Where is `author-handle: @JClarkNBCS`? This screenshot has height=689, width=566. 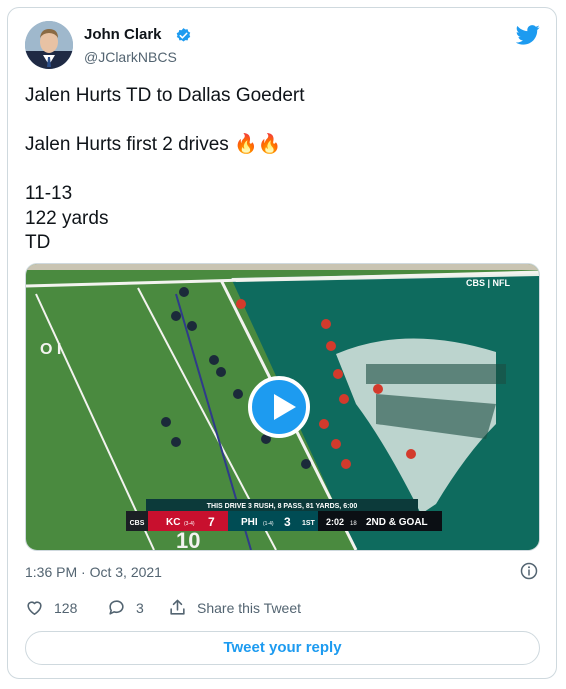 author-handle: @JClarkNBCS is located at coordinates (130, 57).